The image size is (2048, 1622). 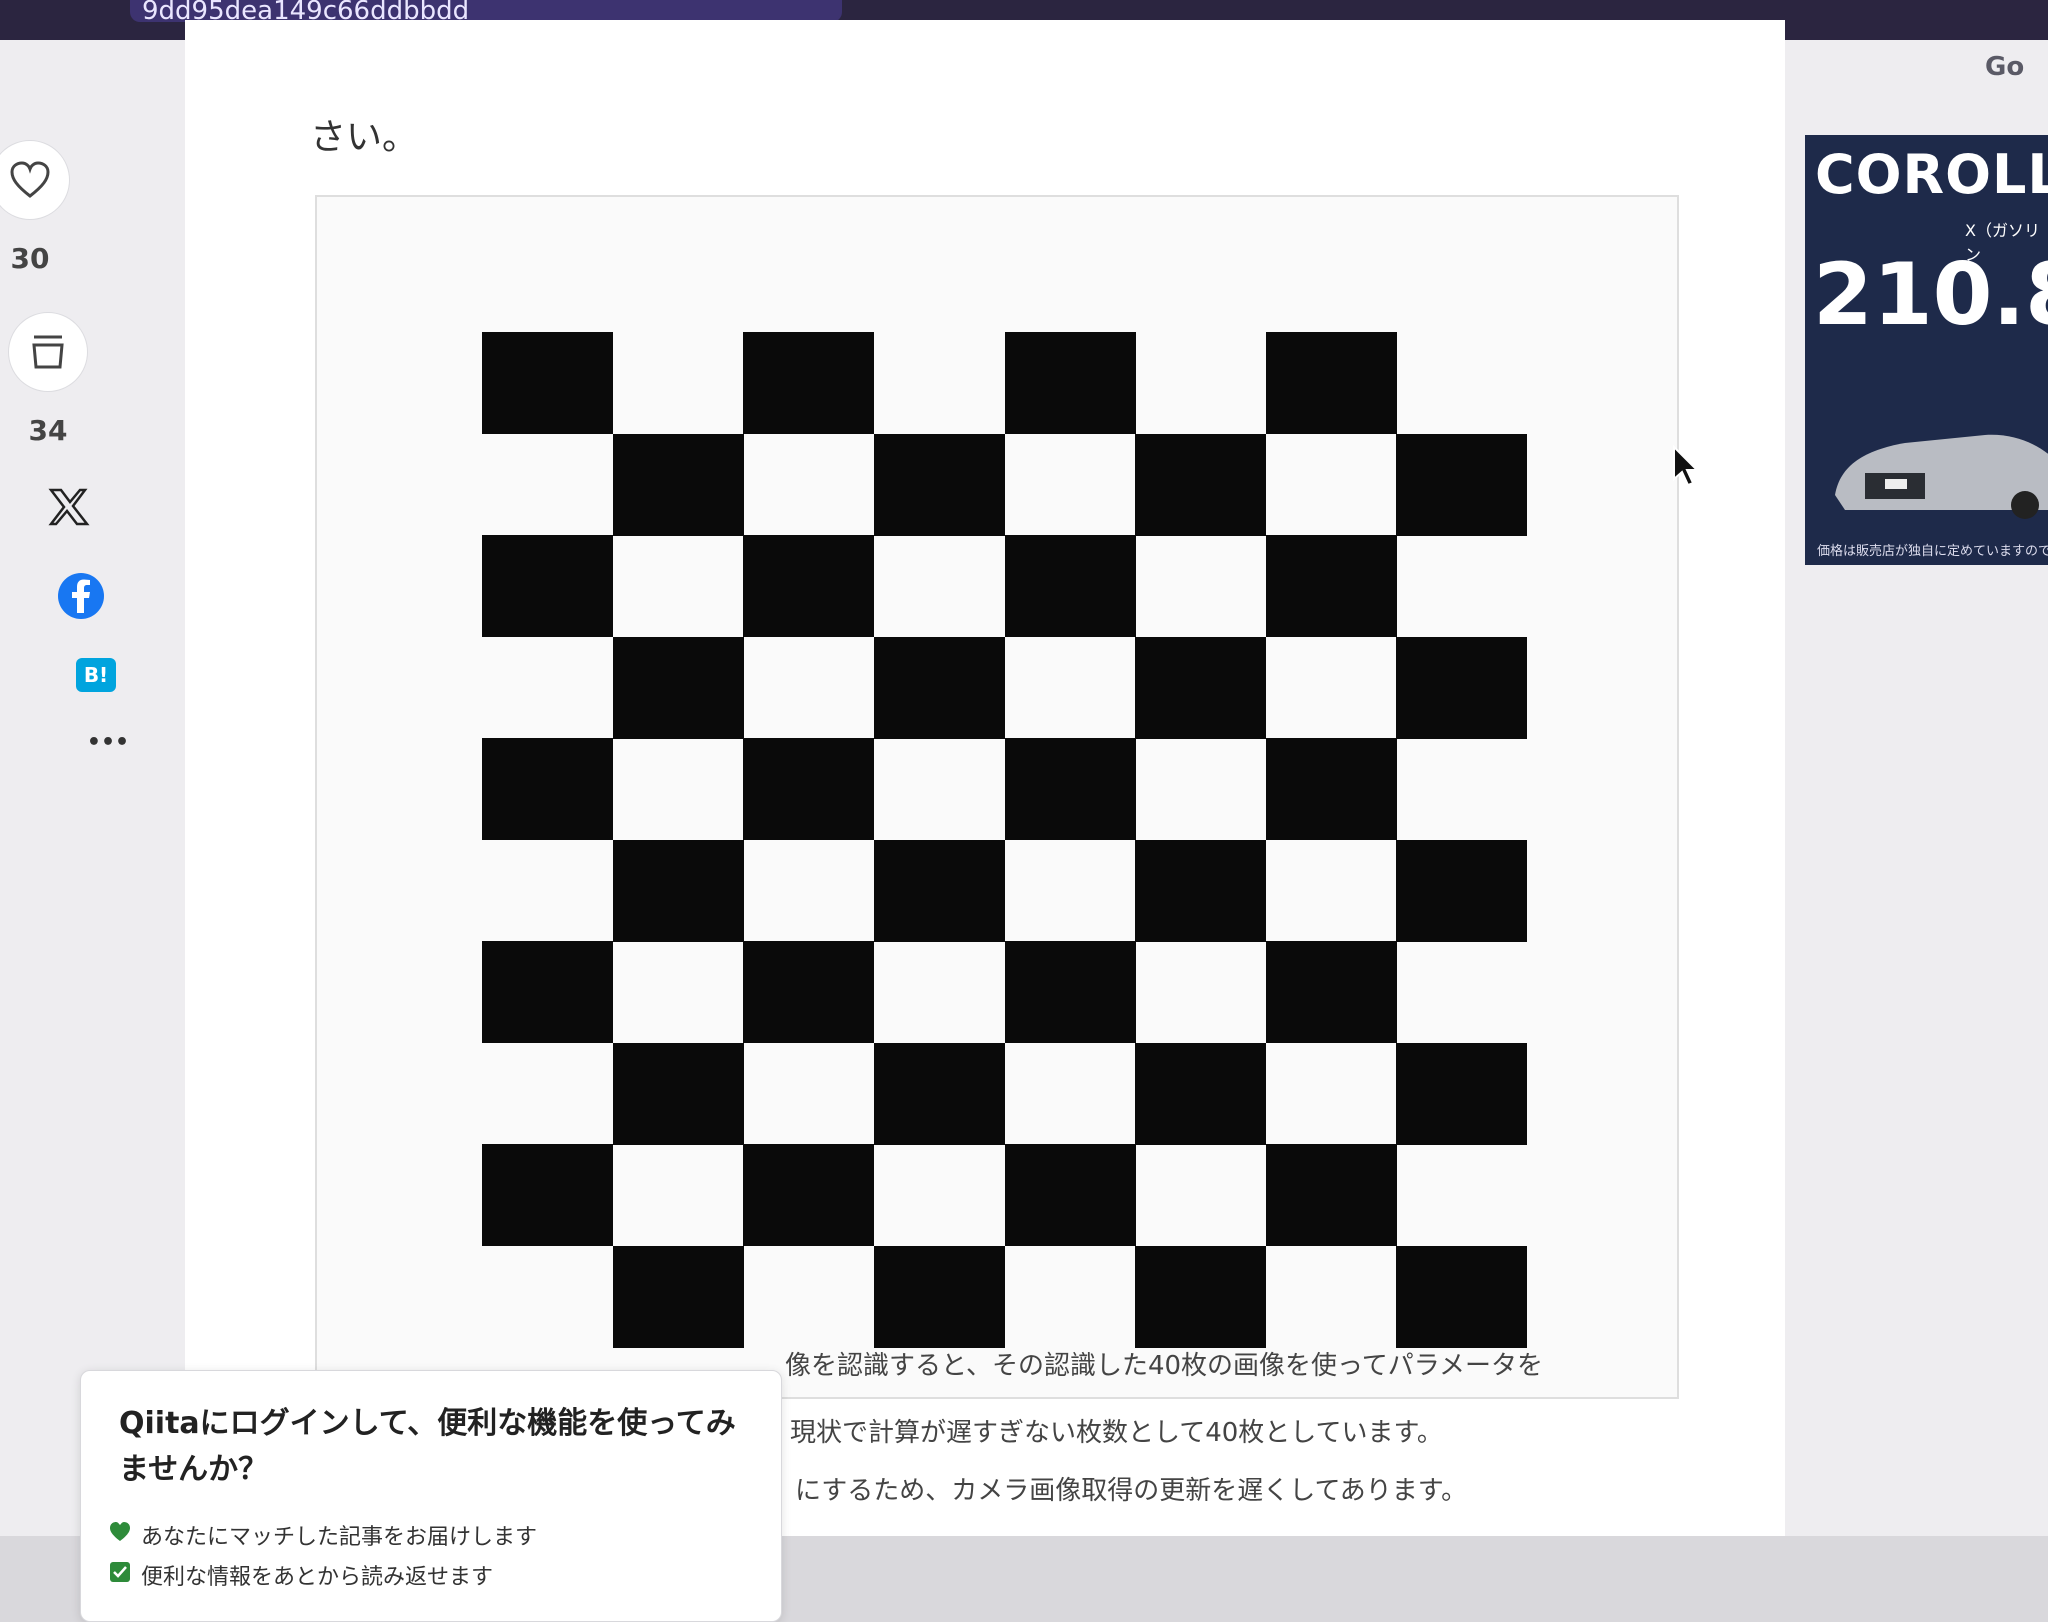 What do you see at coordinates (317, 1577) in the screenshot?
I see `benefit-label: 便利な情報をあとから読み返せます` at bounding box center [317, 1577].